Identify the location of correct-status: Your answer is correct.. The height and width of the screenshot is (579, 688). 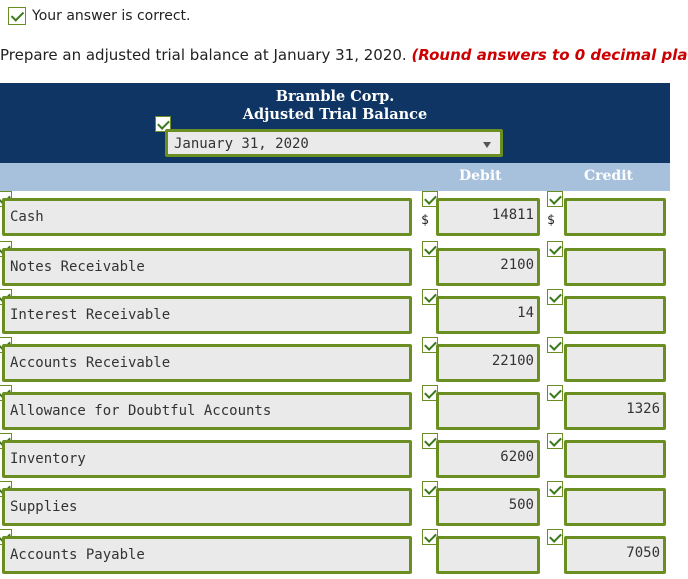
(99, 16).